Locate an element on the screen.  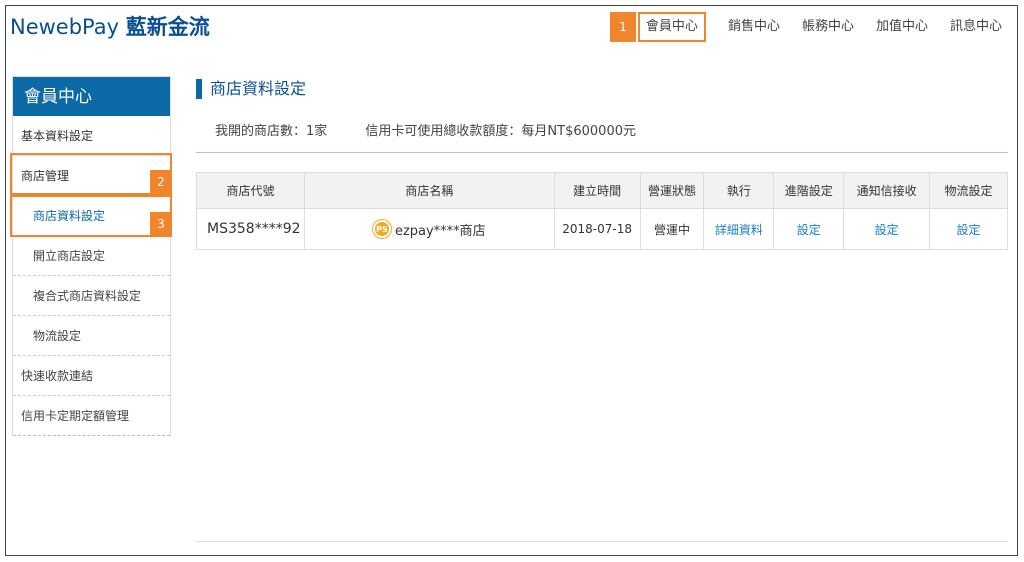
credit-card-limit: 信用卡可使用總收款額度：每月NT$600000元 is located at coordinates (500, 131).